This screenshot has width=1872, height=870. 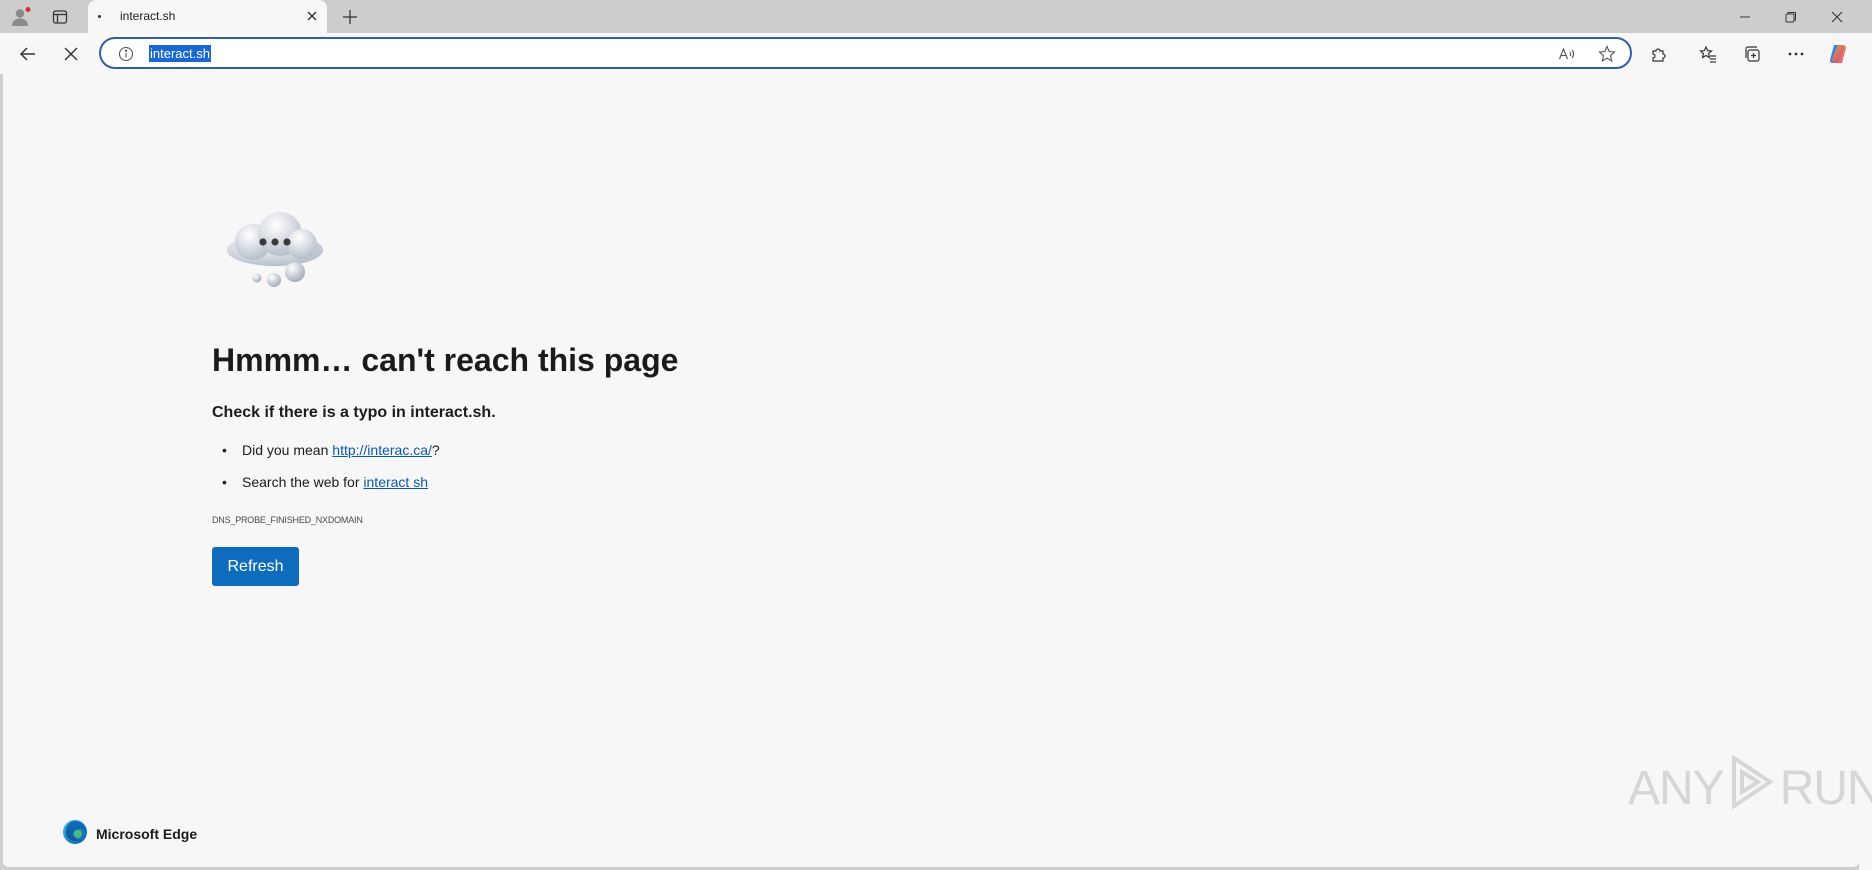 I want to click on puzzle-icon, so click(x=1659, y=54).